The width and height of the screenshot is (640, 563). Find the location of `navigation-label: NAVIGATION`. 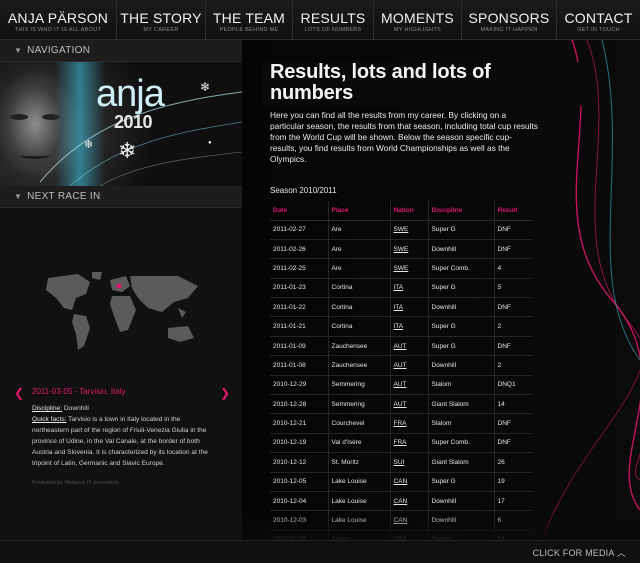

navigation-label: NAVIGATION is located at coordinates (59, 50).